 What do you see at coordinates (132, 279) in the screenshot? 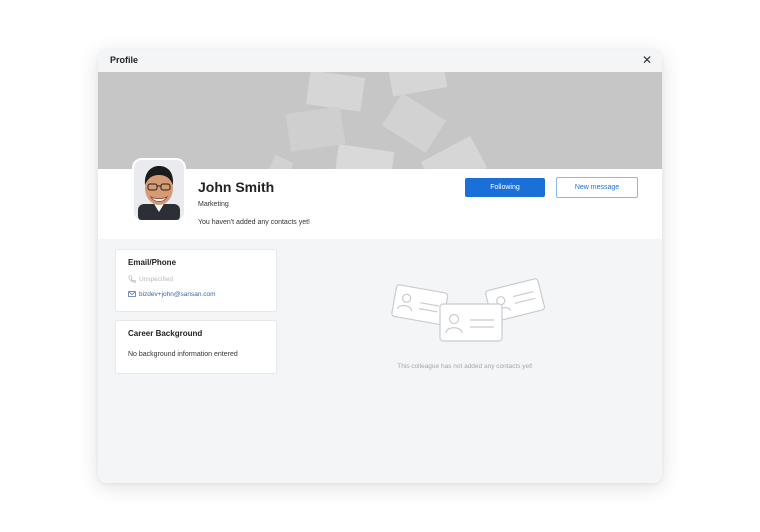
I see `phone-icon` at bounding box center [132, 279].